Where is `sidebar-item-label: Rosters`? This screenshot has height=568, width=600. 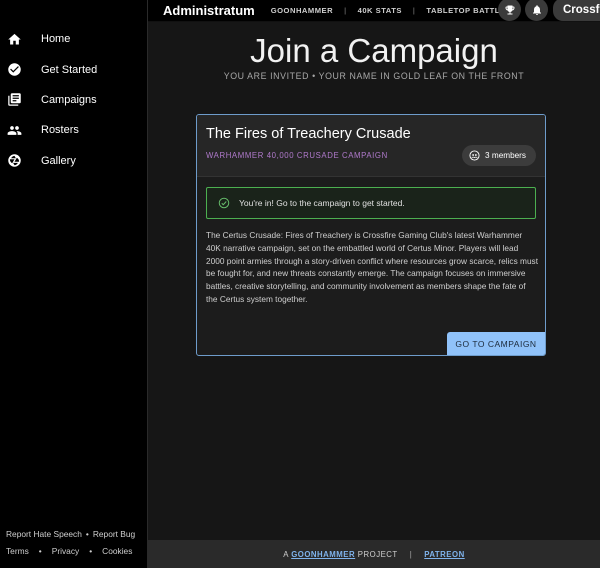 sidebar-item-label: Rosters is located at coordinates (60, 130).